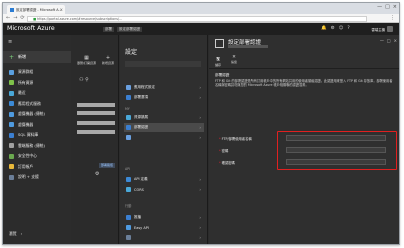 The width and height of the screenshot is (404, 248). I want to click on deployment-blade: ▦ 瀏覽/打開資源 + 新增資源 ⚇ ⚲ 部署路徑 ⚙, so click(96, 139).